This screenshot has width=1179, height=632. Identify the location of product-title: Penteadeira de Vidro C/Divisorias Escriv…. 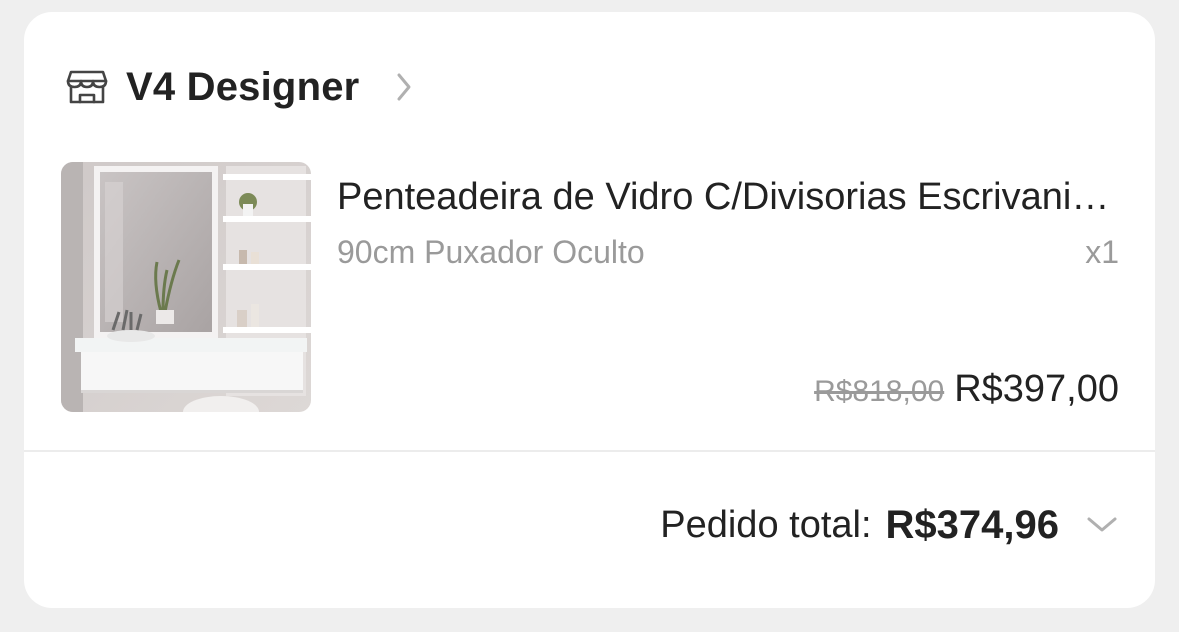
(726, 197).